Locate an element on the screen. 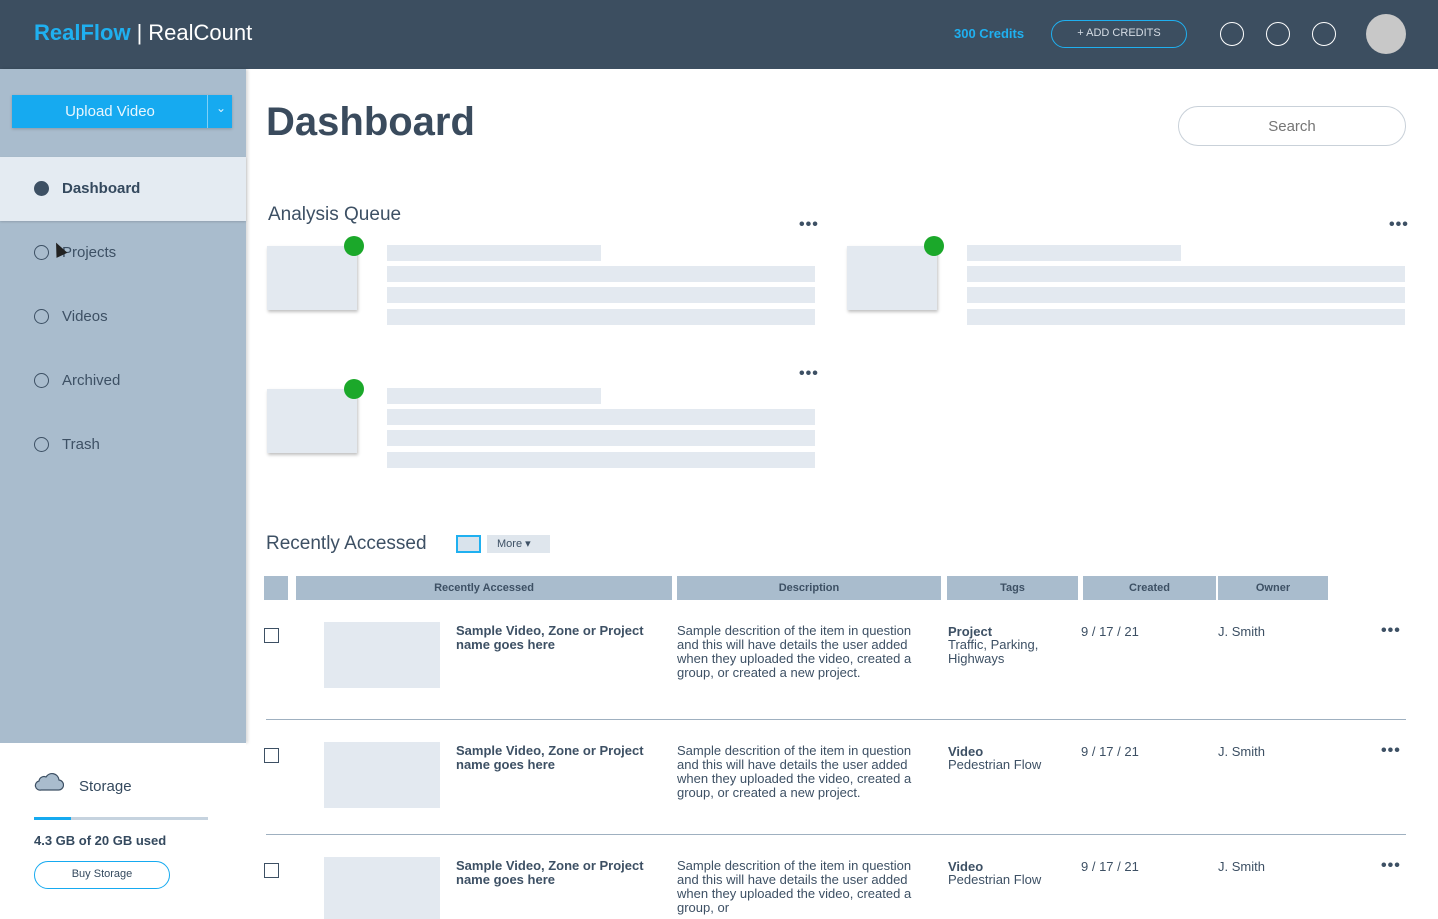 The width and height of the screenshot is (1438, 919). sidebar-item-label: Projects is located at coordinates (89, 252).